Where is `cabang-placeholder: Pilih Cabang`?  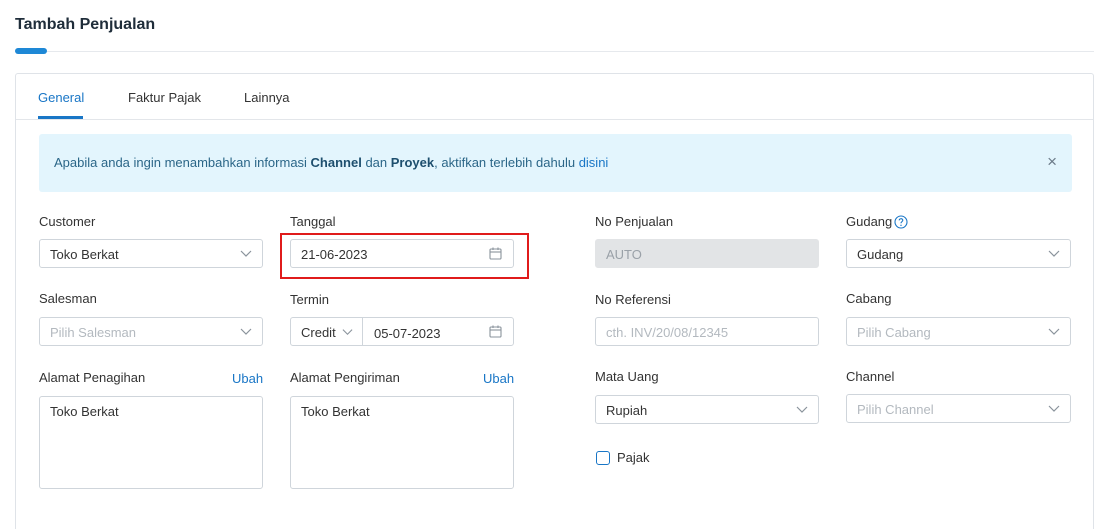
cabang-placeholder: Pilih Cabang is located at coordinates (894, 332).